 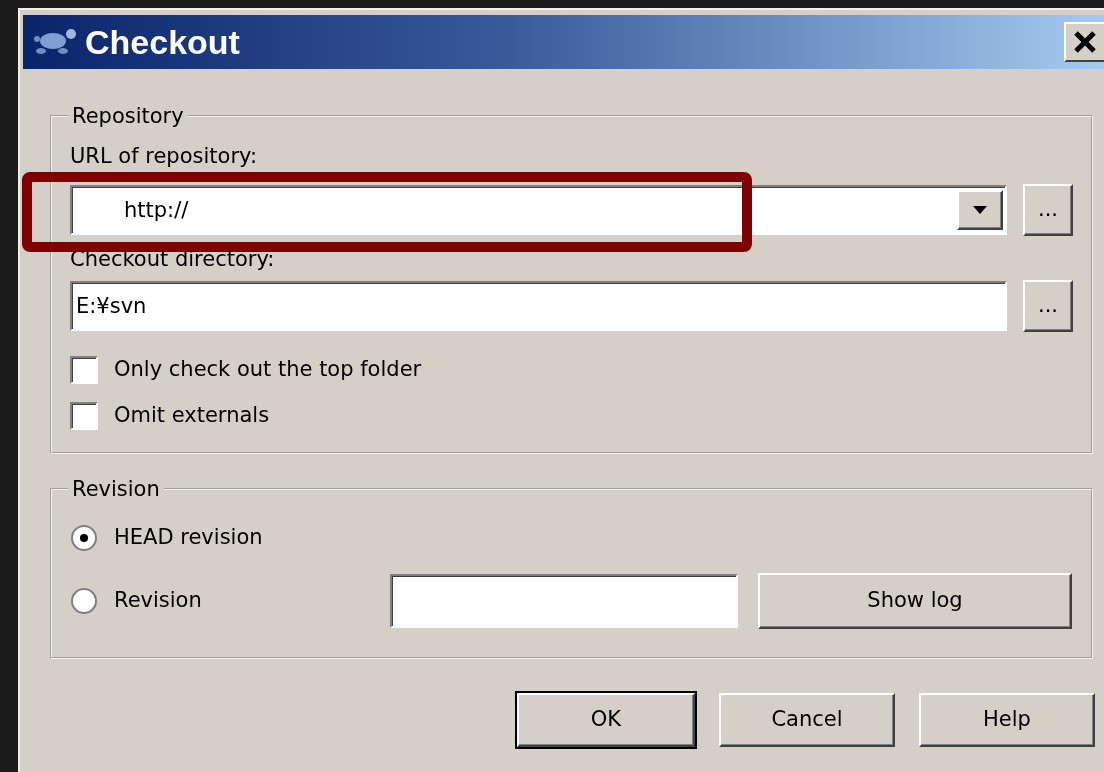 What do you see at coordinates (538, 210) in the screenshot?
I see `url-combobox: http://` at bounding box center [538, 210].